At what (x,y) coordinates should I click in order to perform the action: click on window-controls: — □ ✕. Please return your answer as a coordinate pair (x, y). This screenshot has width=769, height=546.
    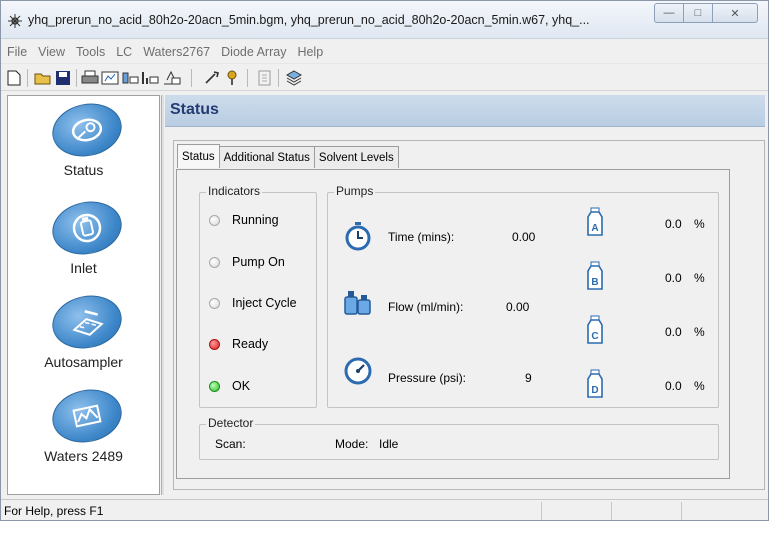
    Looking at the image, I should click on (706, 13).